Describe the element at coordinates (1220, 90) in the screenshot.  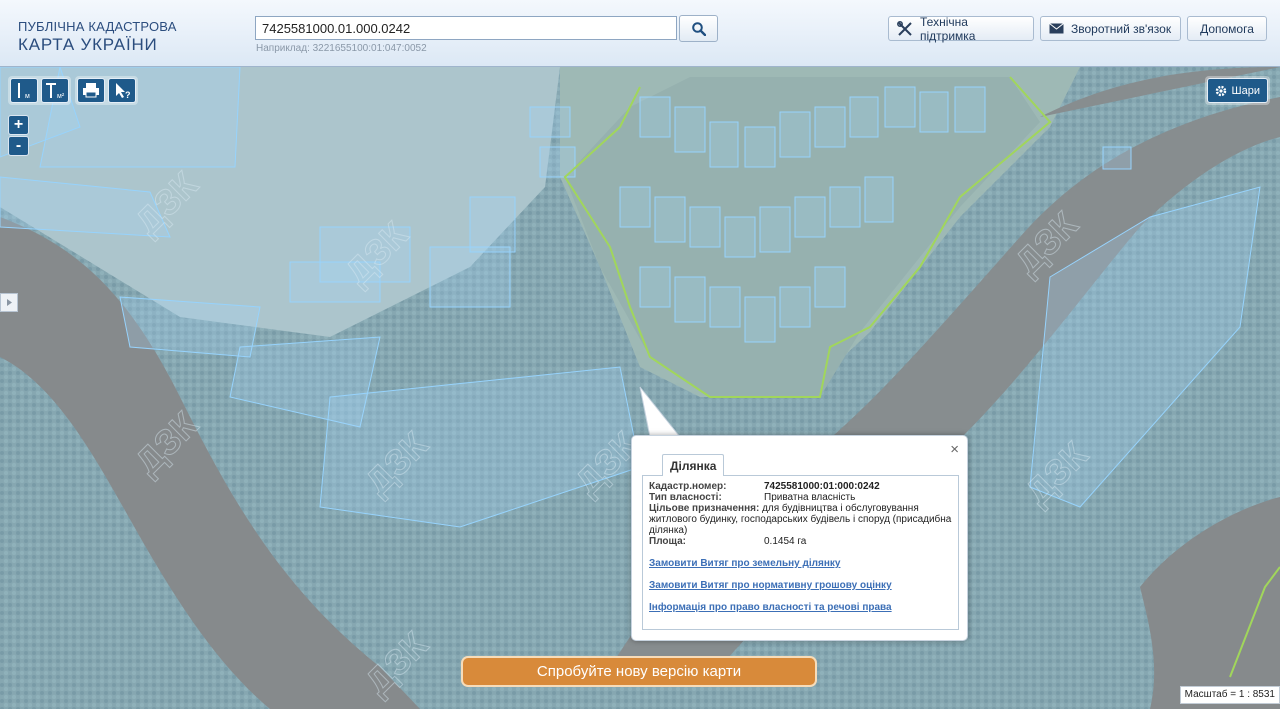
I see `gear-icon` at that location.